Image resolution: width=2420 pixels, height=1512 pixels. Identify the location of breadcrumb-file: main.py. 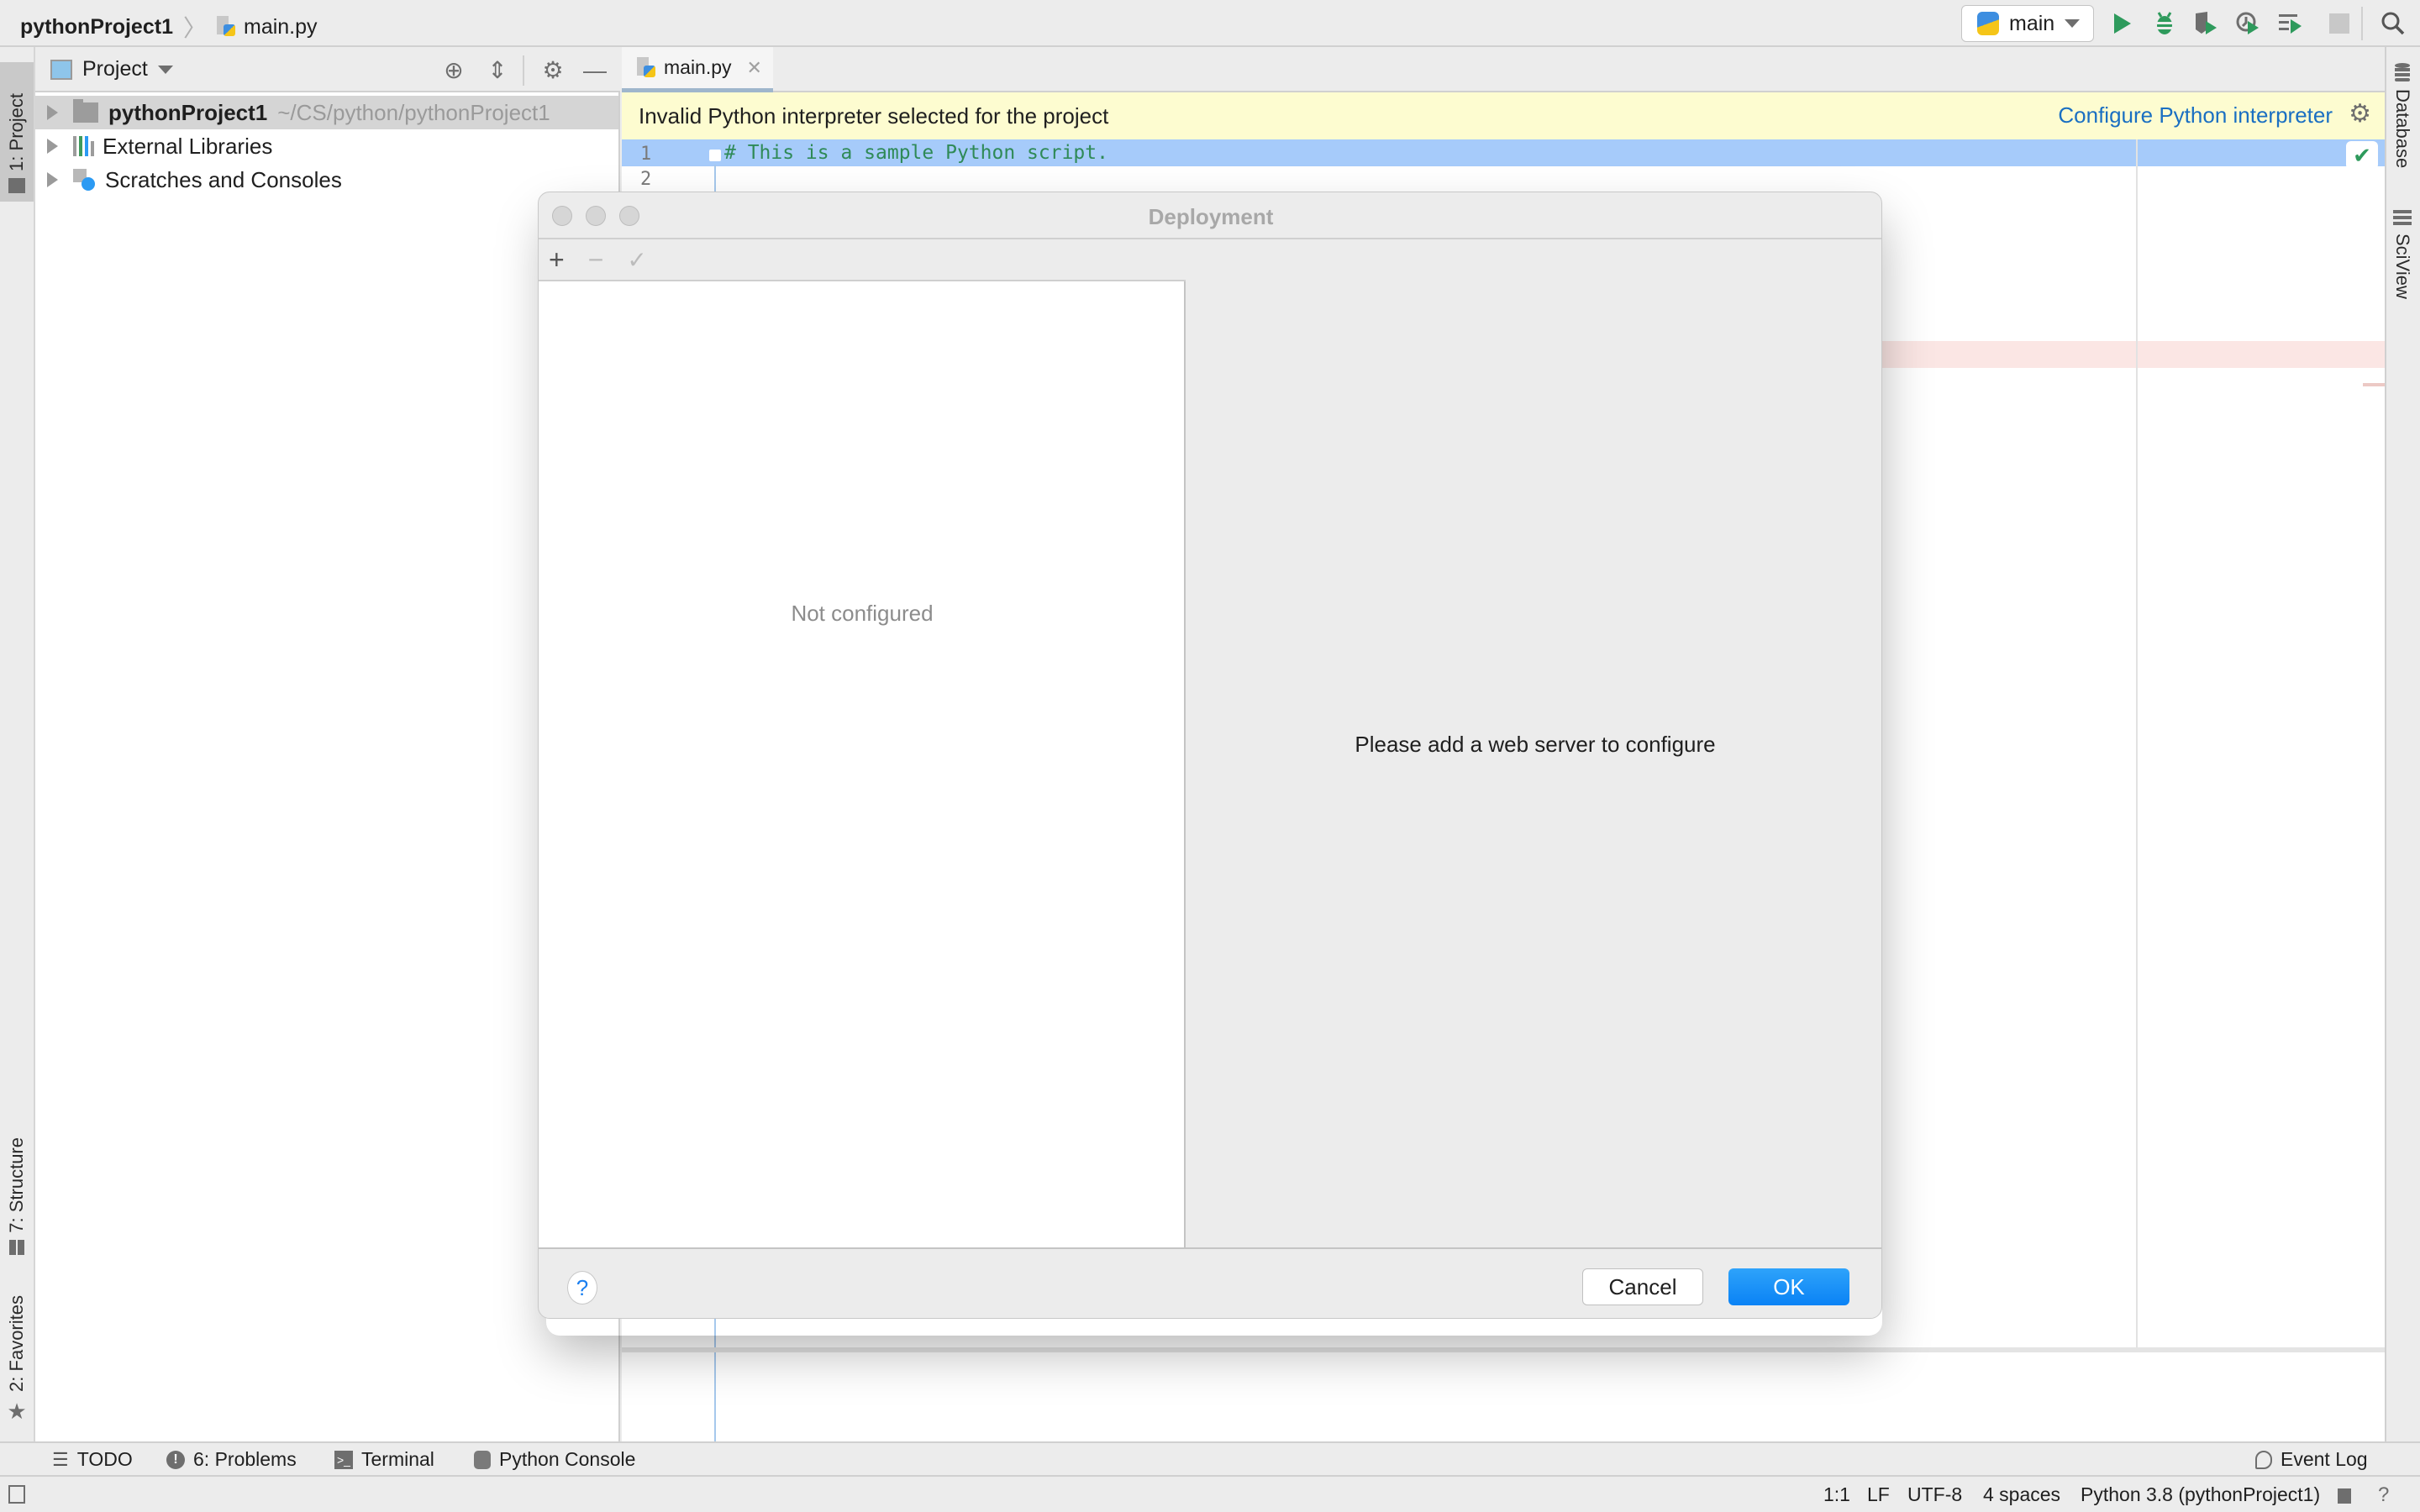
(281, 27).